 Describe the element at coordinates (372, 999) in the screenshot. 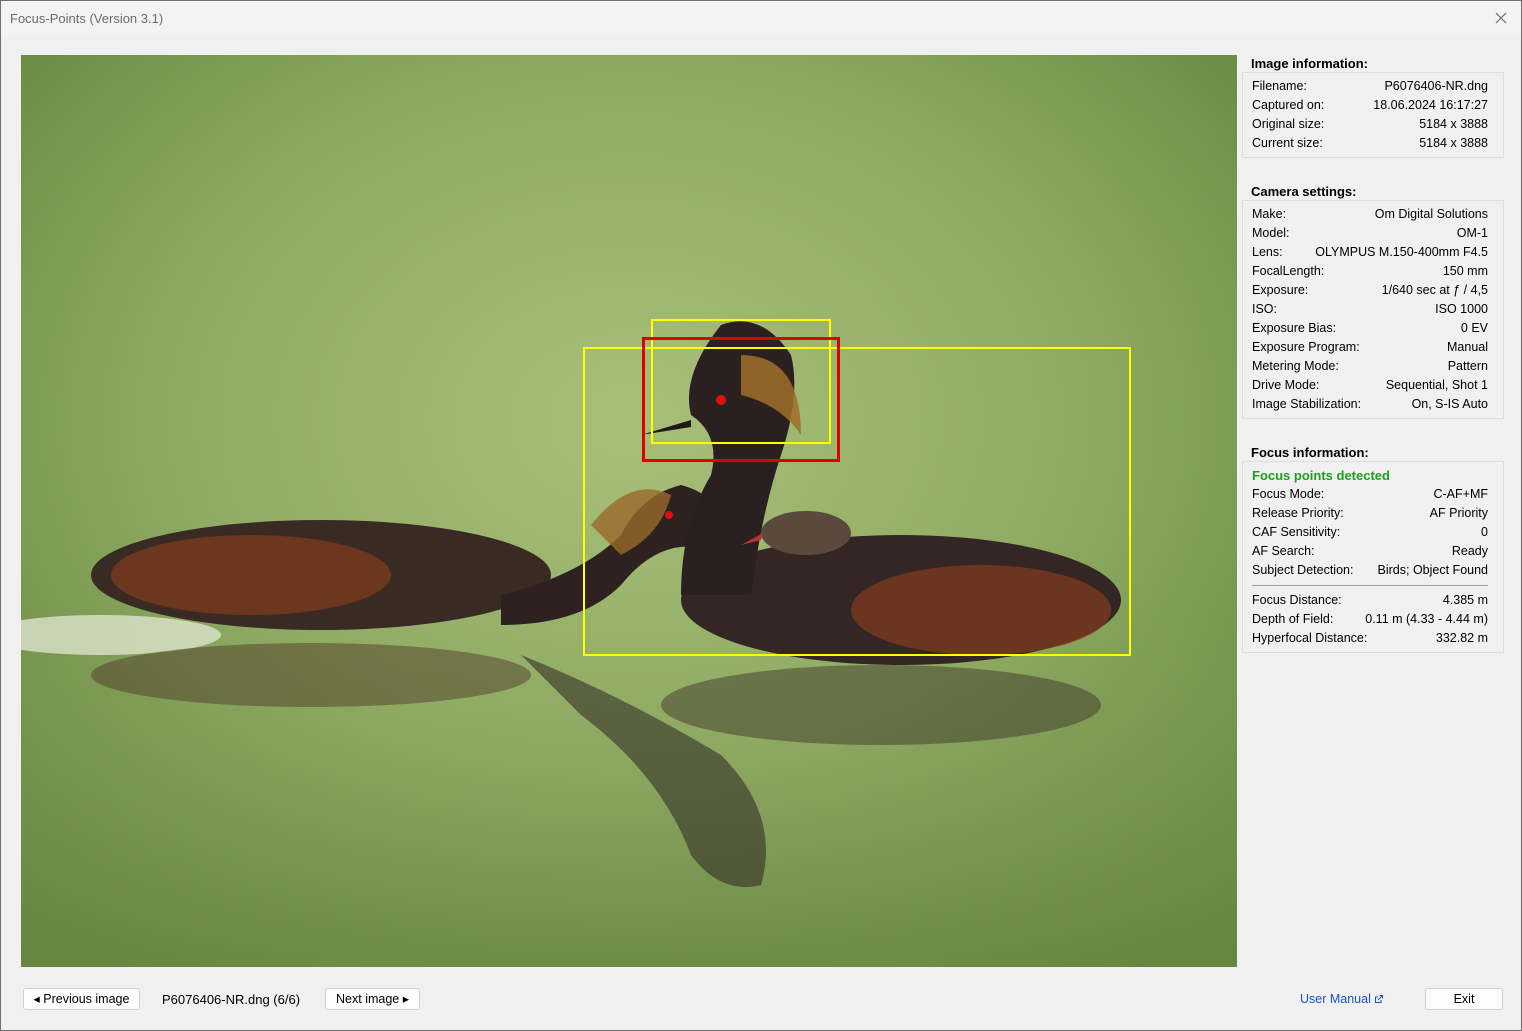

I see `next-image-button: Next image ▸` at that location.